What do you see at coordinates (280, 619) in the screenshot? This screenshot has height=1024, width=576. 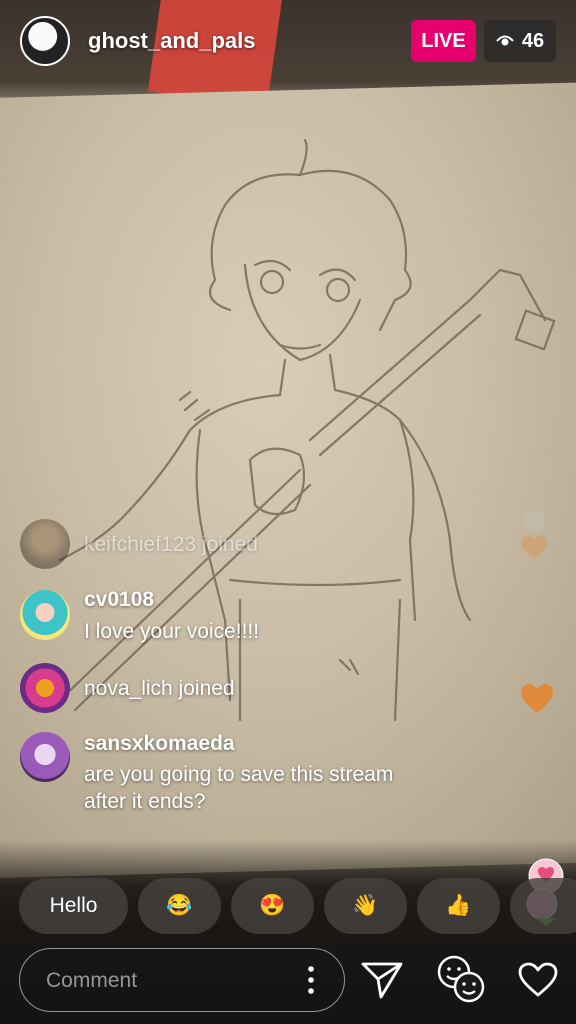 I see `comment-item: cv0108 I love your voice!!!!` at bounding box center [280, 619].